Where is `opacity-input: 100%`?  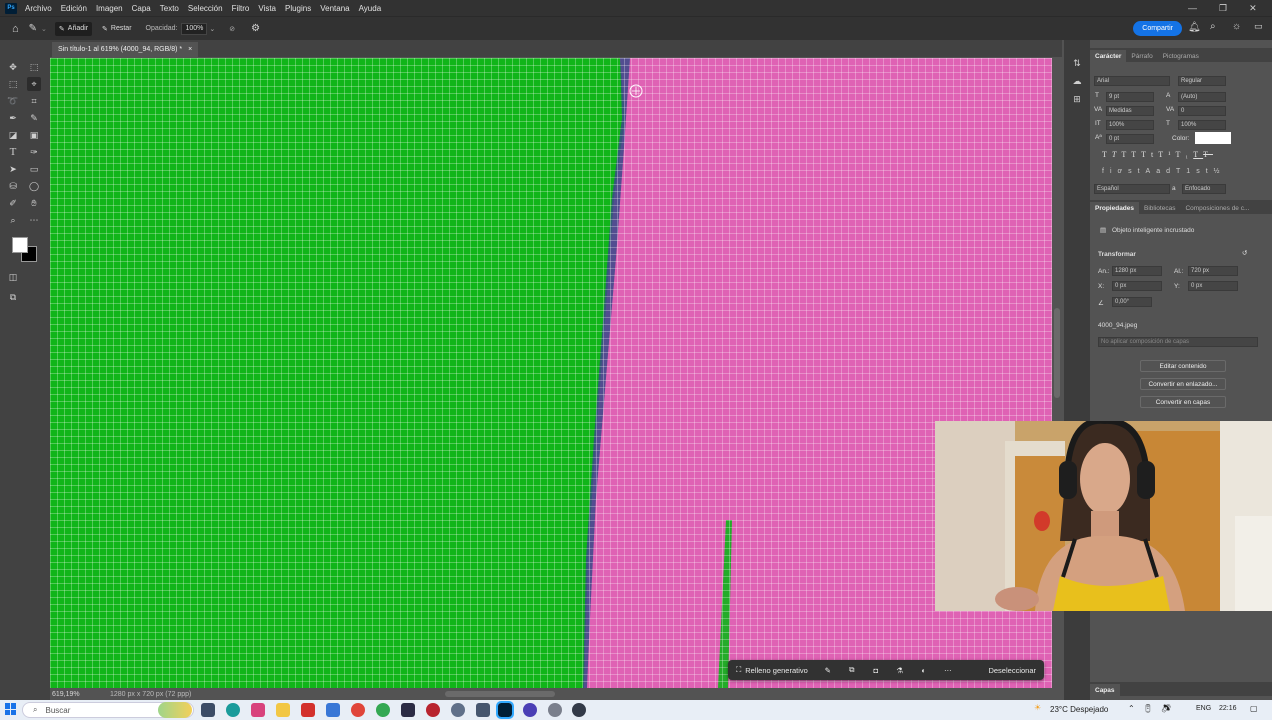 opacity-input: 100% is located at coordinates (194, 28).